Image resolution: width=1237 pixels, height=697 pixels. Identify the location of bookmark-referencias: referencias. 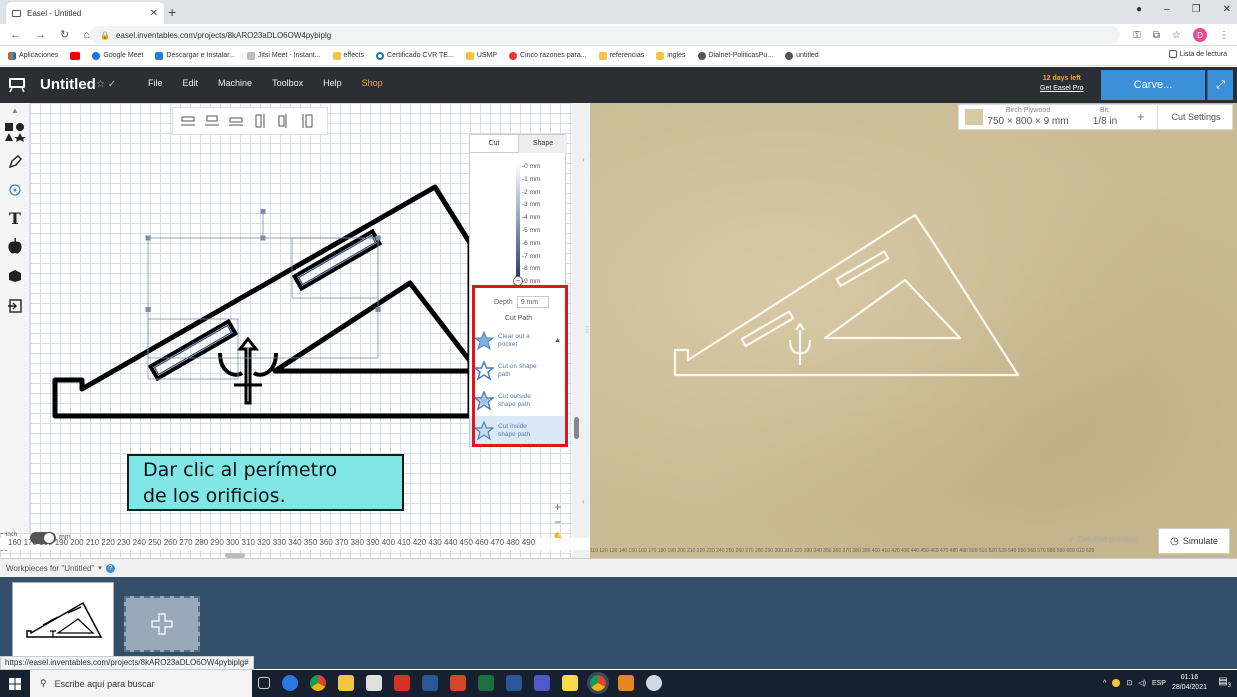
(621, 55).